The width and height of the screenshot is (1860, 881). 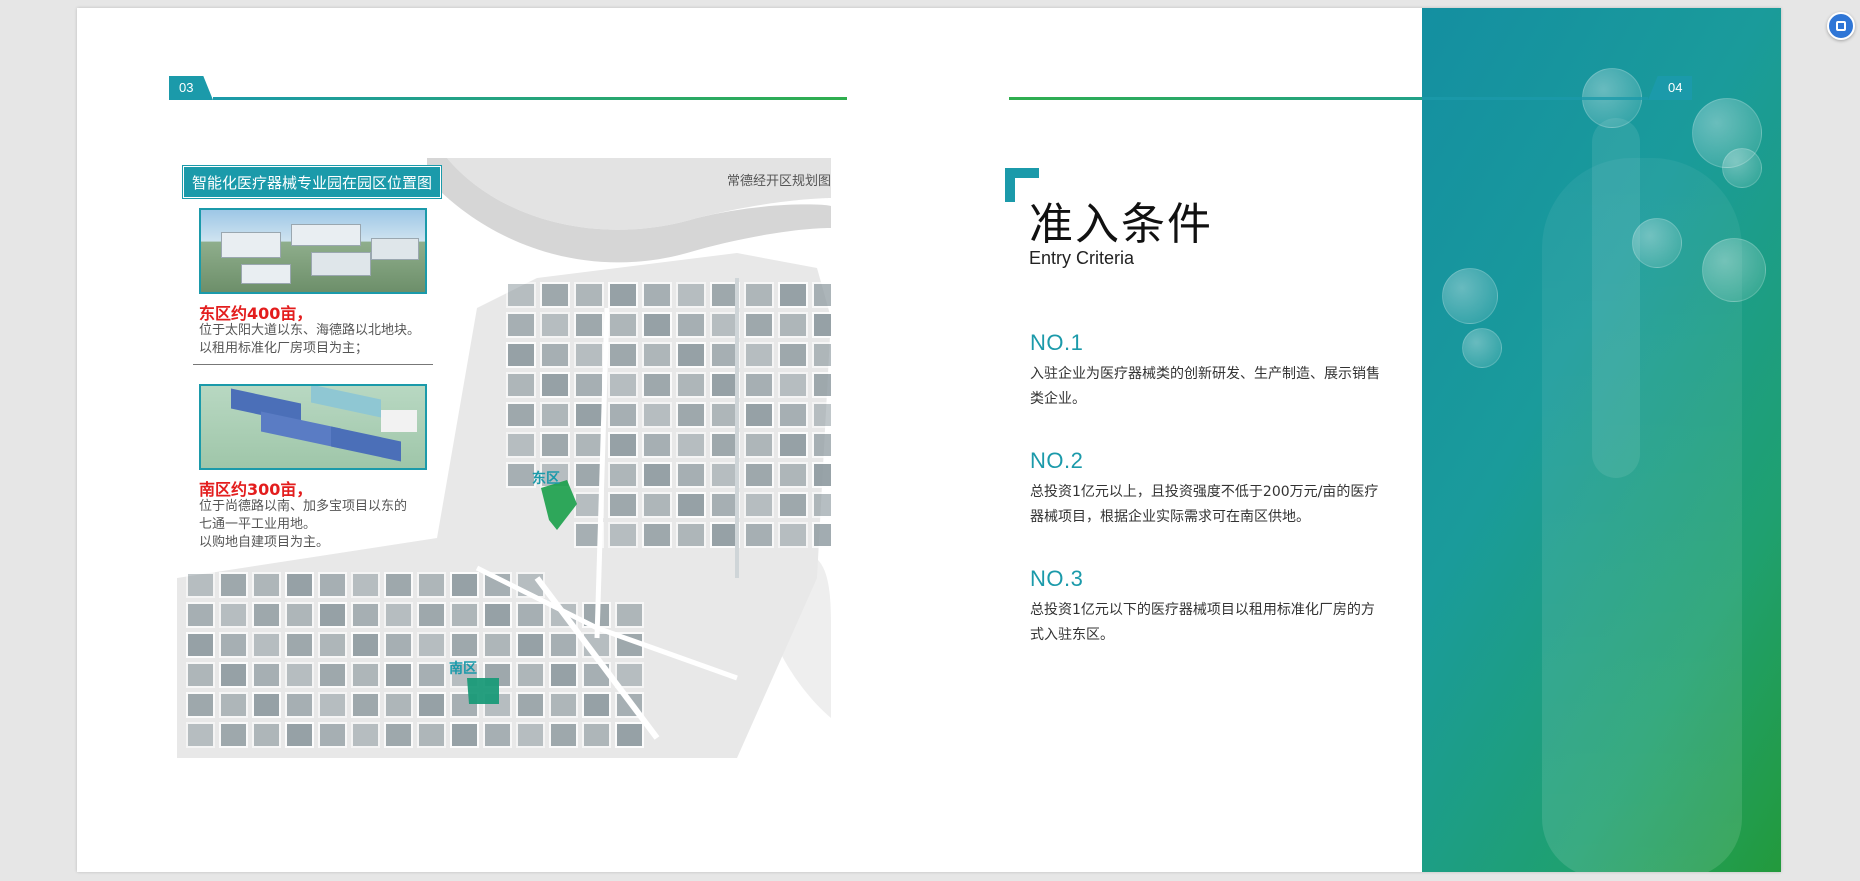 What do you see at coordinates (264, 542) in the screenshot?
I see `south-zone-line-3: 以购地自建项目为主。` at bounding box center [264, 542].